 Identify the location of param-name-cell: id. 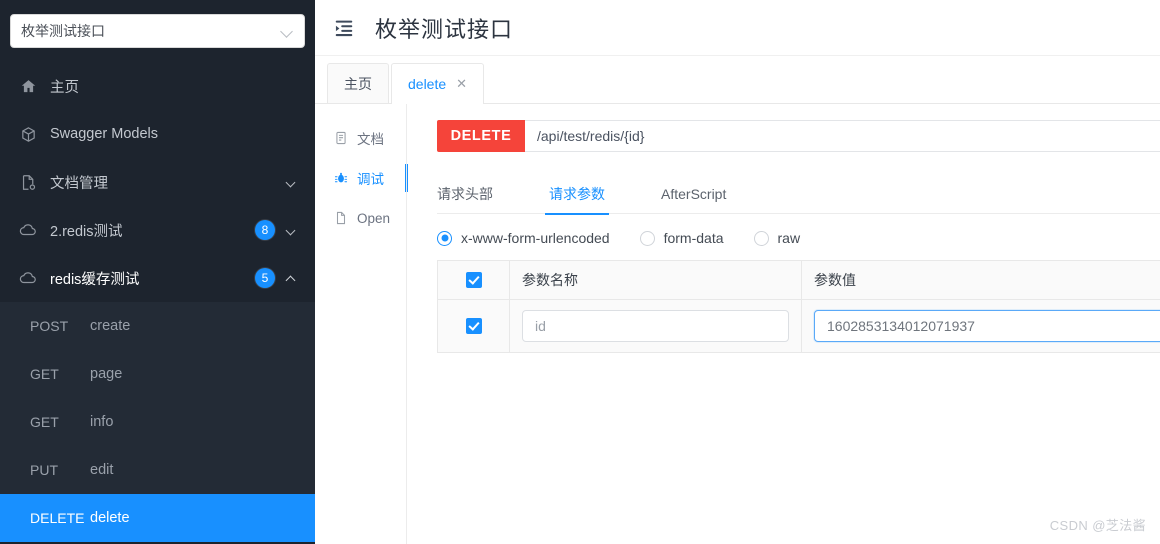
(656, 326).